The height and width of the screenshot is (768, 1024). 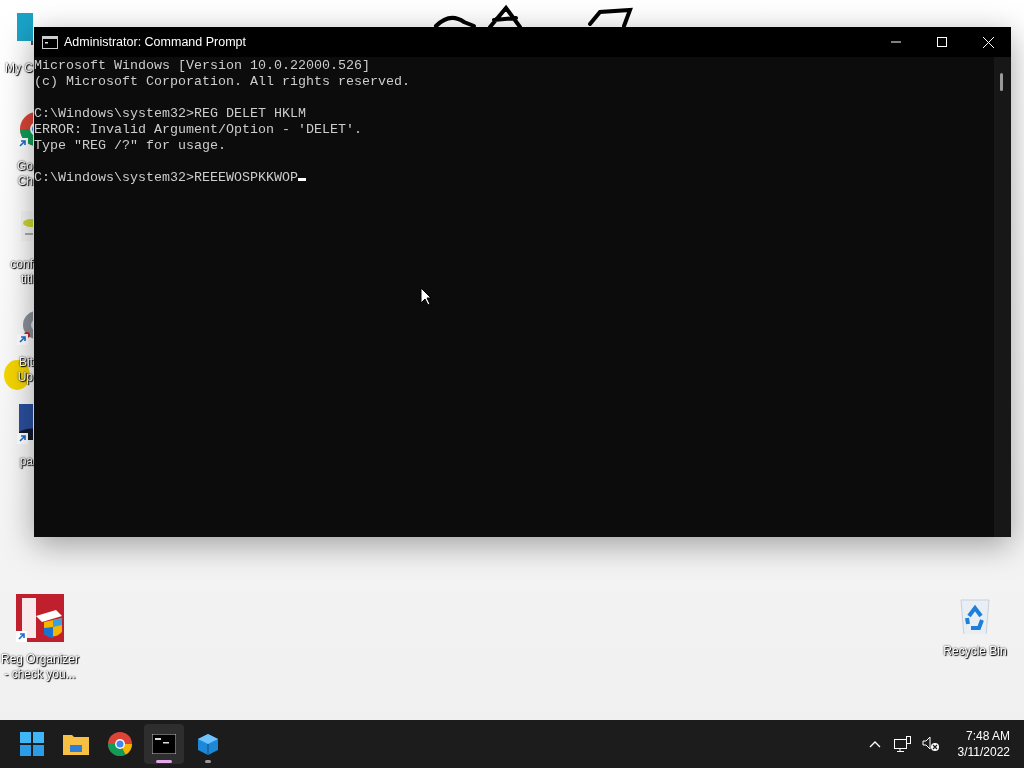 What do you see at coordinates (514, 178) in the screenshot?
I see `console-line: C:\Windows\system32>REEEWOSPKKWOP` at bounding box center [514, 178].